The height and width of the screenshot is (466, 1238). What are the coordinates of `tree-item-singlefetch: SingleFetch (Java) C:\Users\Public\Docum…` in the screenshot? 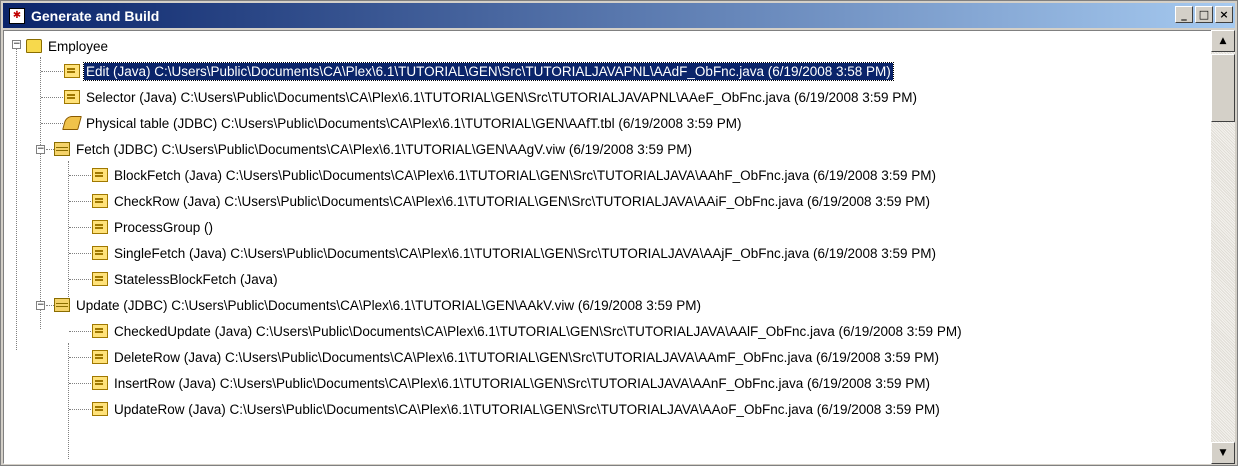 It's located at (515, 253).